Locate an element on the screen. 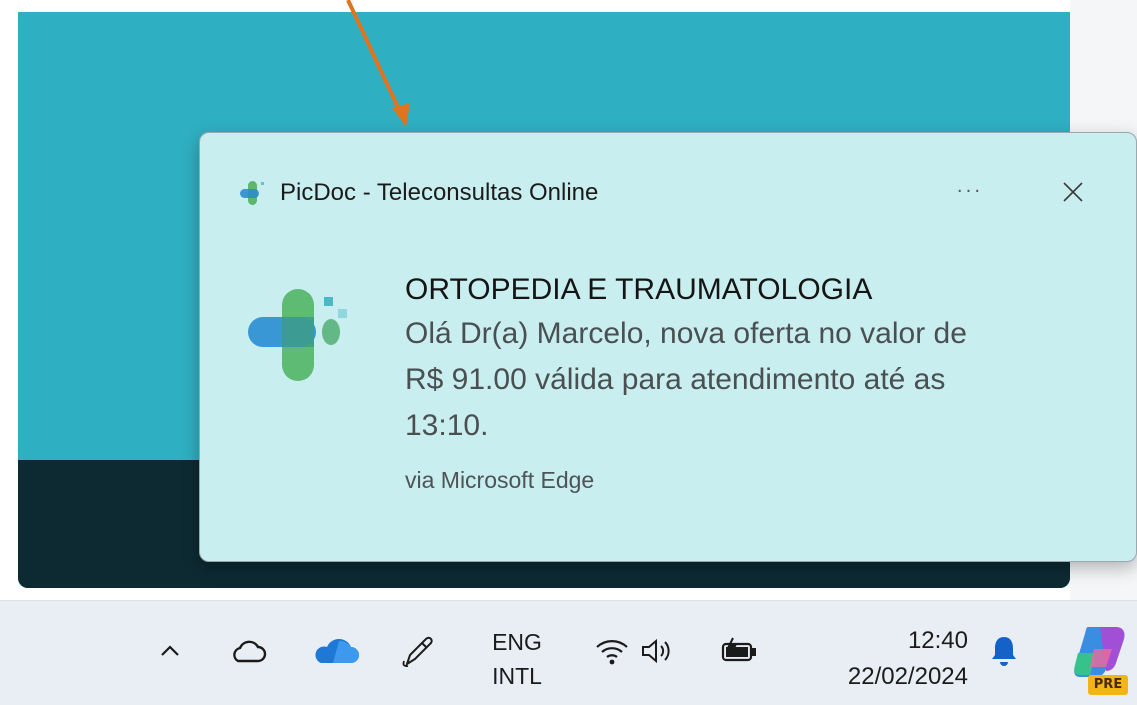 This screenshot has width=1137, height=705. toast-title: ORTOPEDIA E TRAUMATOLOGIA is located at coordinates (639, 289).